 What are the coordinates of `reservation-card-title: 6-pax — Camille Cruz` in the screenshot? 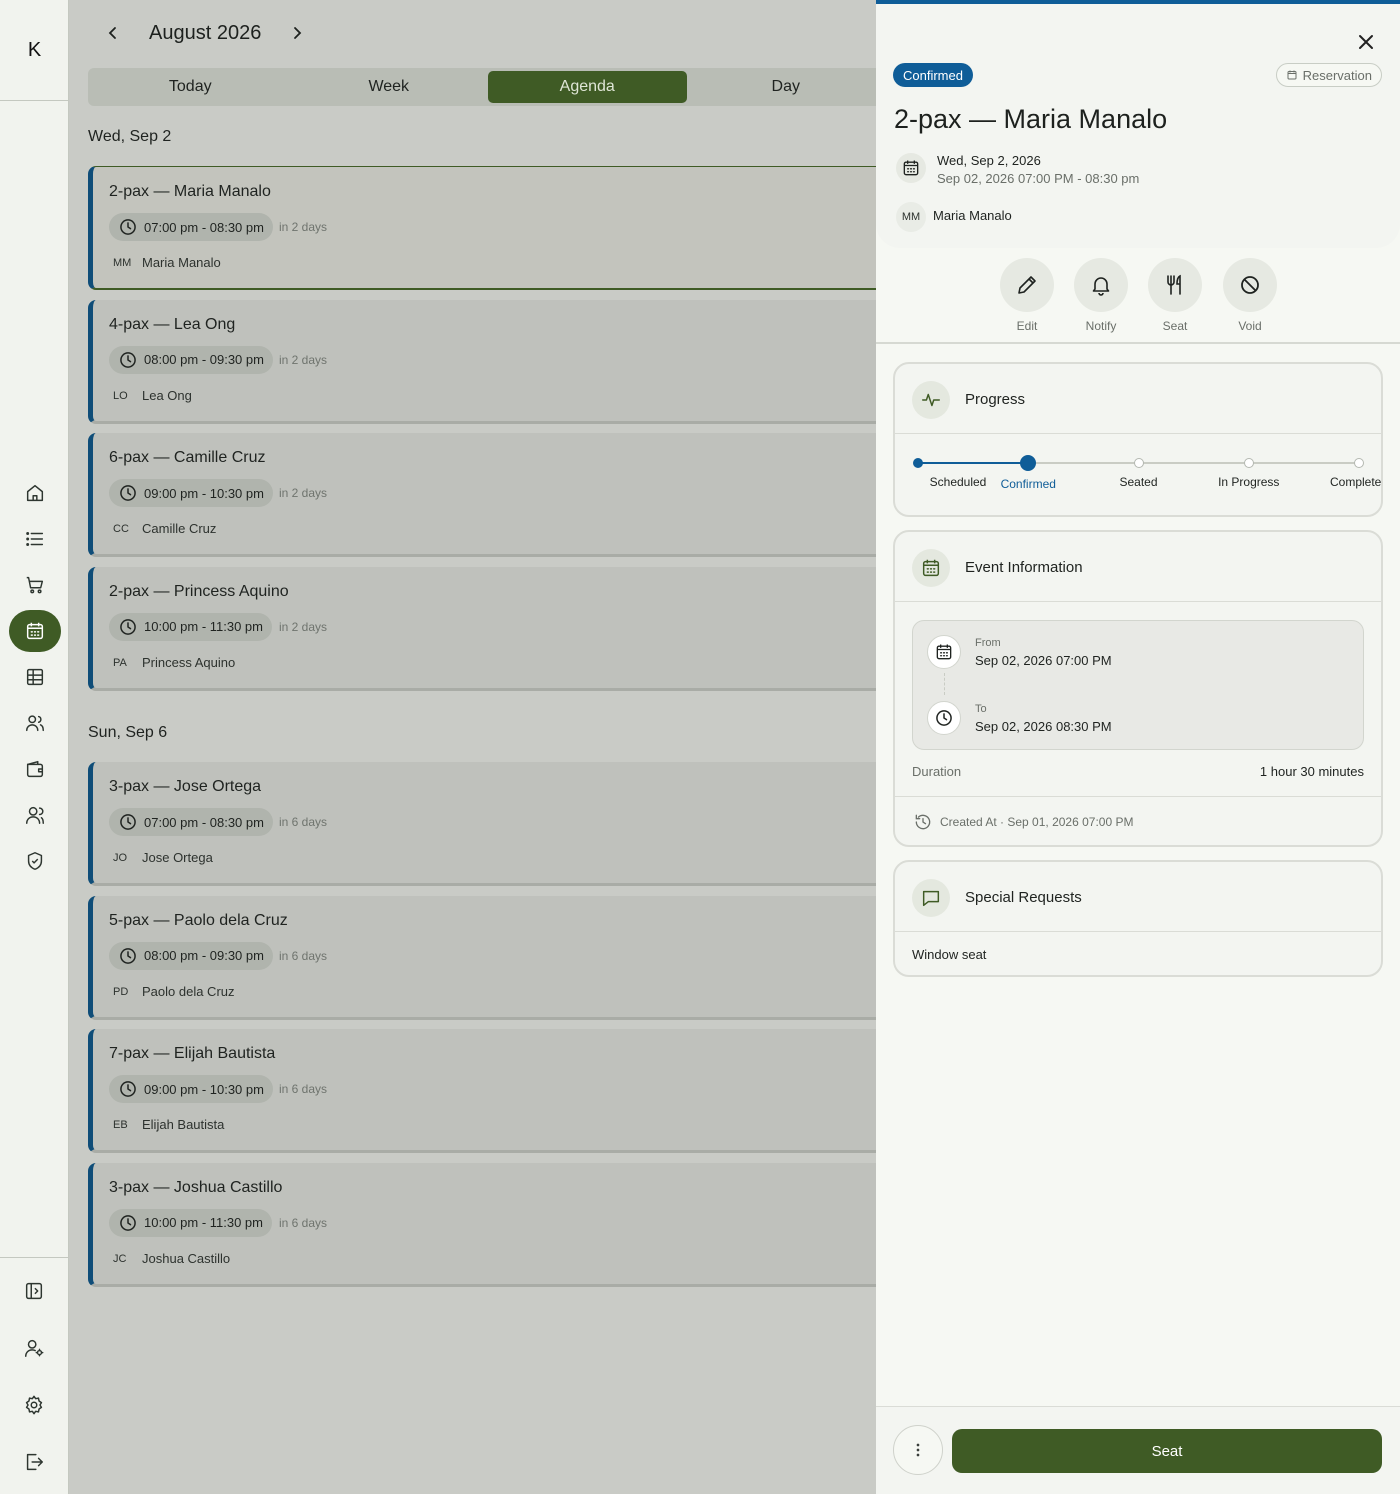 It's located at (187, 457).